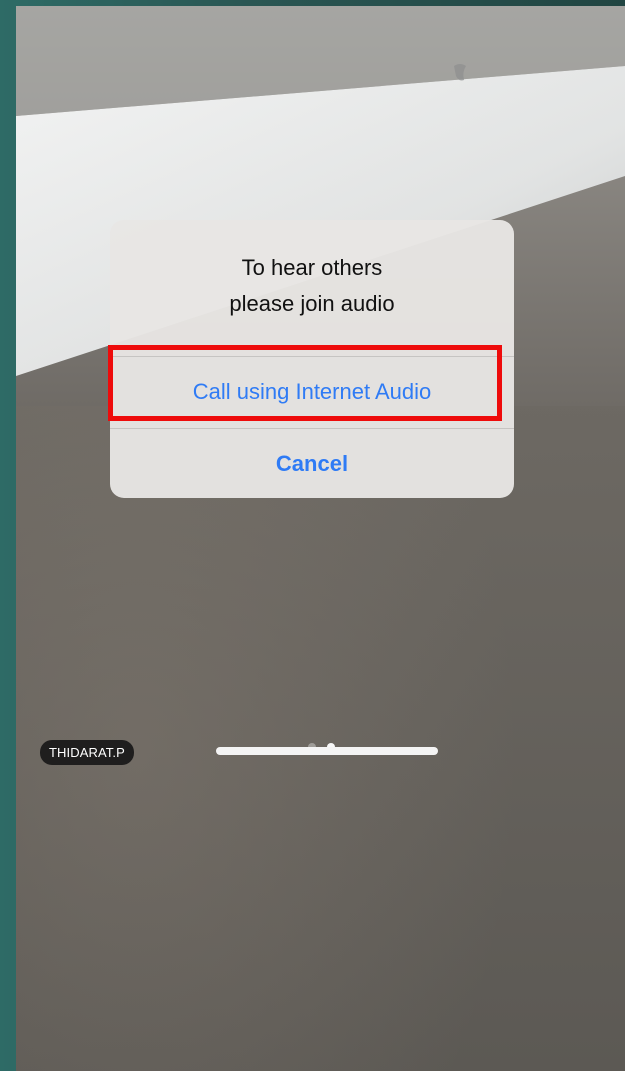  What do you see at coordinates (312, 463) in the screenshot?
I see `cancel-button: Cancel` at bounding box center [312, 463].